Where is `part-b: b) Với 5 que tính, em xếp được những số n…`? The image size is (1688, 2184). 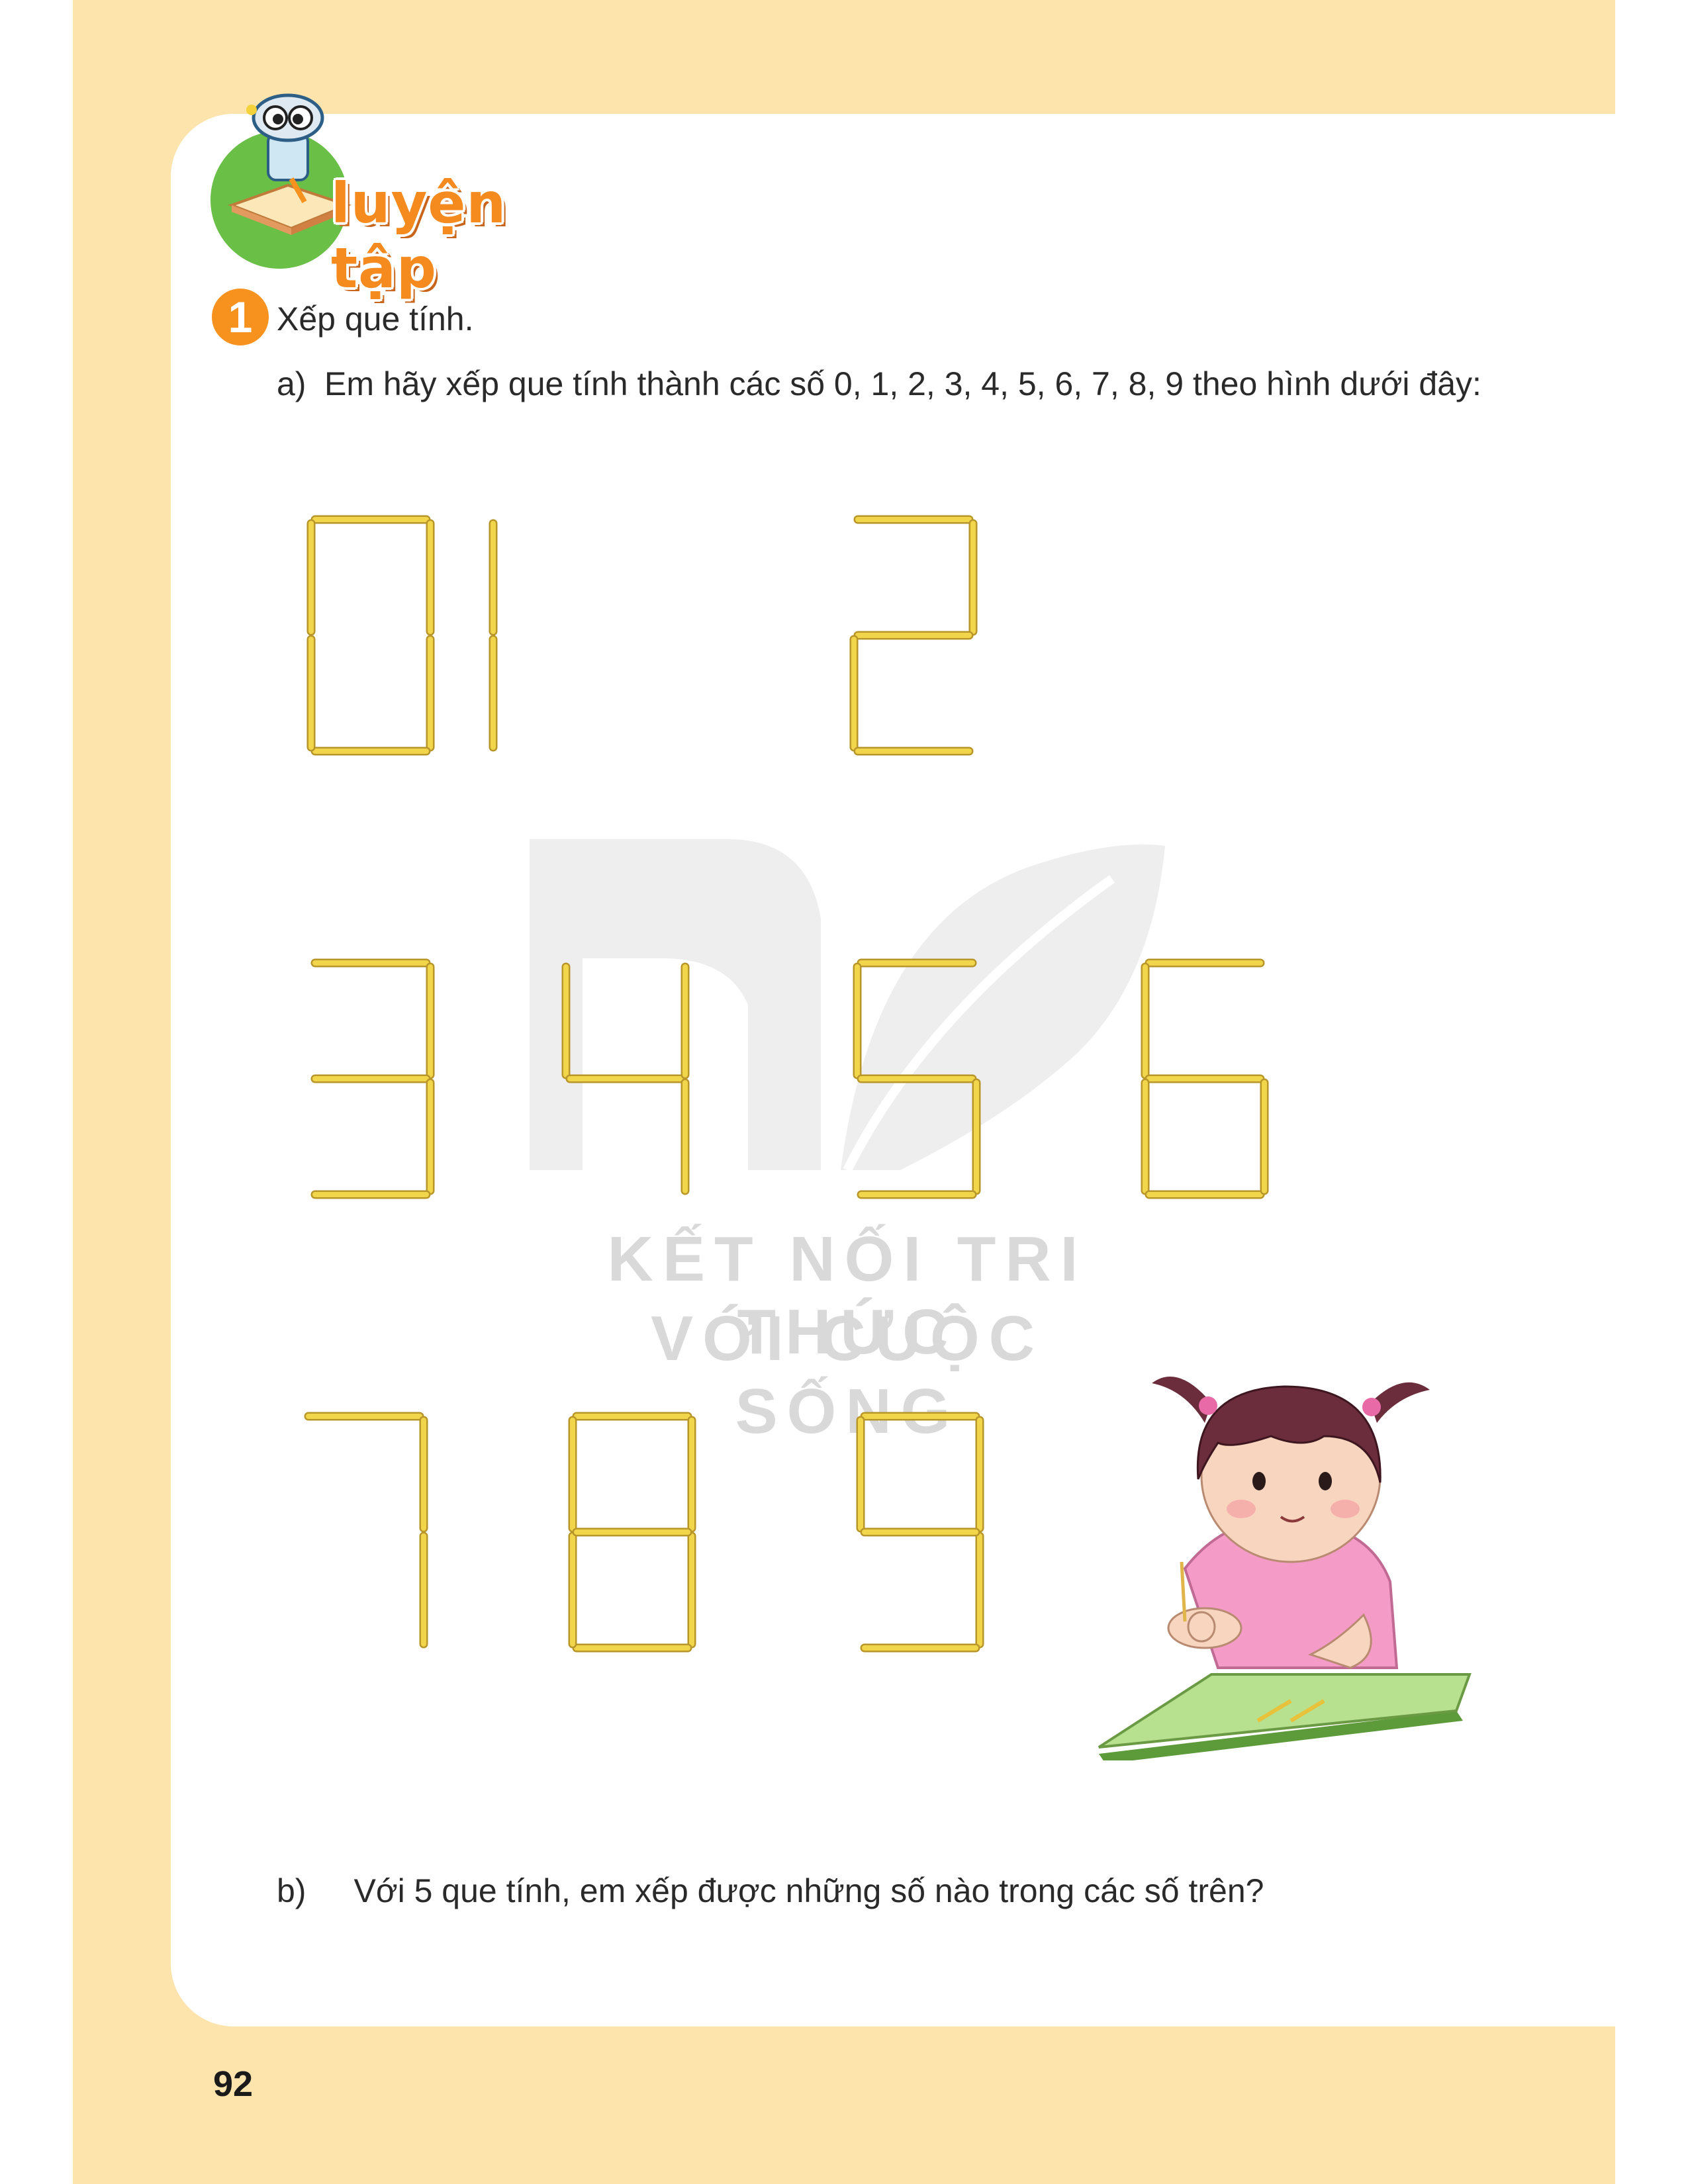
part-b: b) Với 5 que tính, em xếp được những số n… is located at coordinates (886, 1891).